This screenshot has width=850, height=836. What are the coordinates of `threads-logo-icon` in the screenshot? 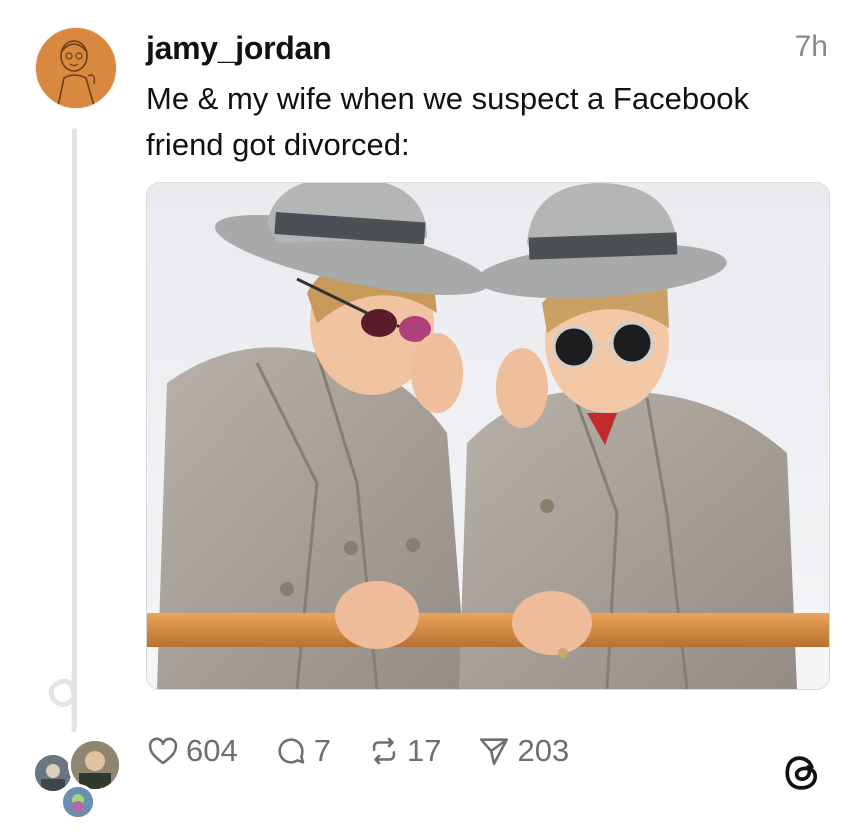 It's located at (803, 773).